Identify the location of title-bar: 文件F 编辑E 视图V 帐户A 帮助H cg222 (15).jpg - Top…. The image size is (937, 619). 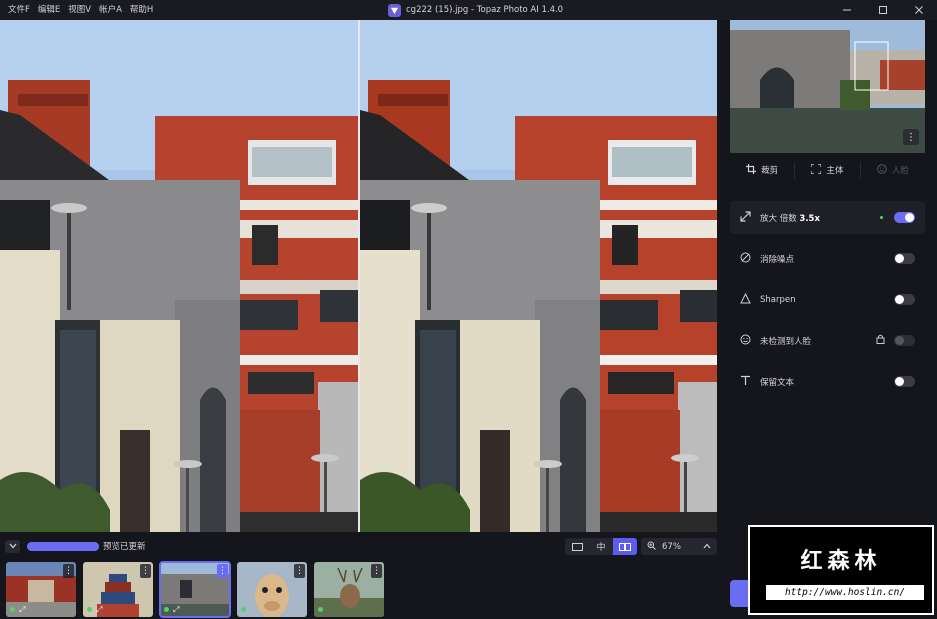
(468, 10).